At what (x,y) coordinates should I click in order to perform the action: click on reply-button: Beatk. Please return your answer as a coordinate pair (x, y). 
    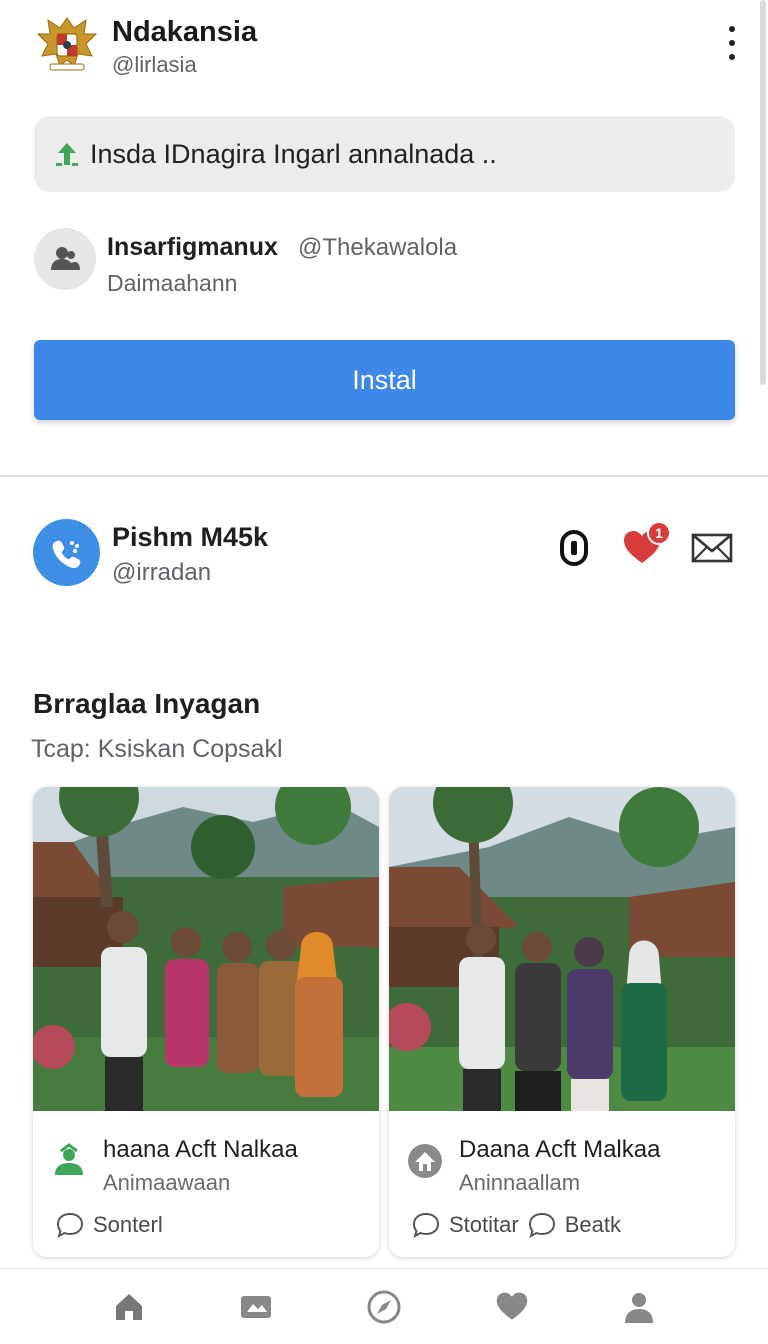
    Looking at the image, I should click on (574, 1225).